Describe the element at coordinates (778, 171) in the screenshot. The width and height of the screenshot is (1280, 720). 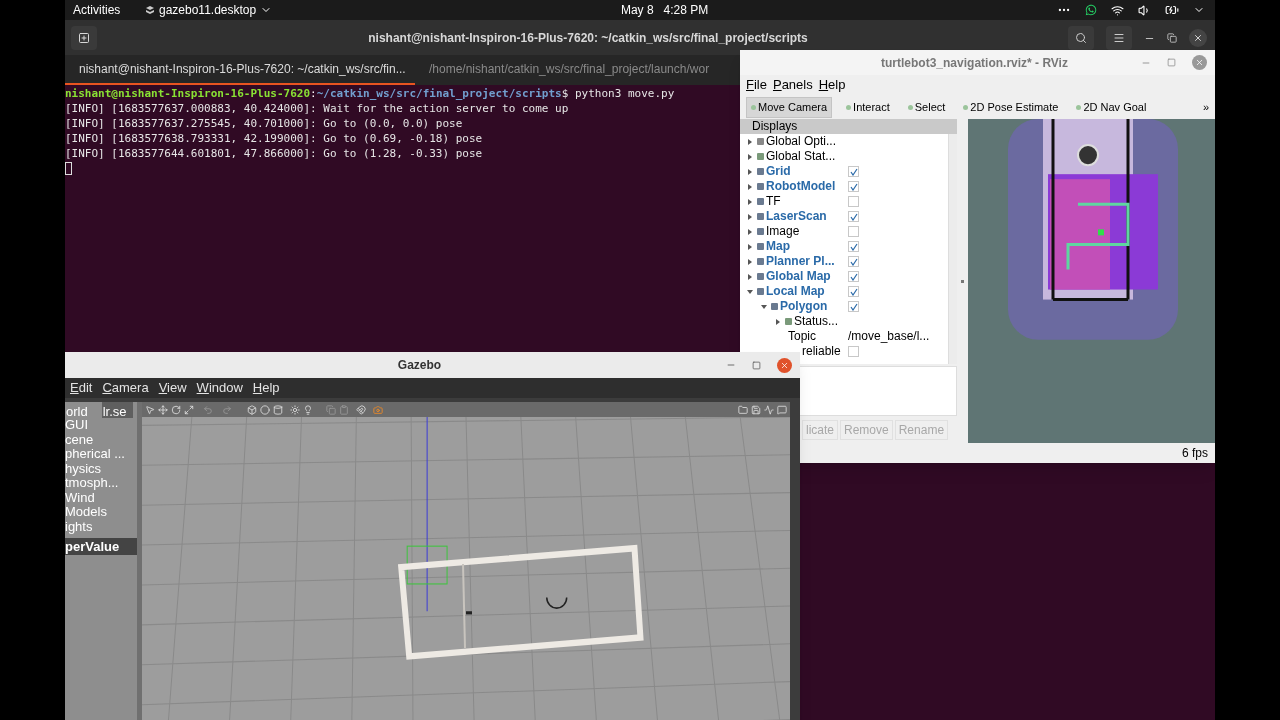
I see `display-label: Grid` at that location.